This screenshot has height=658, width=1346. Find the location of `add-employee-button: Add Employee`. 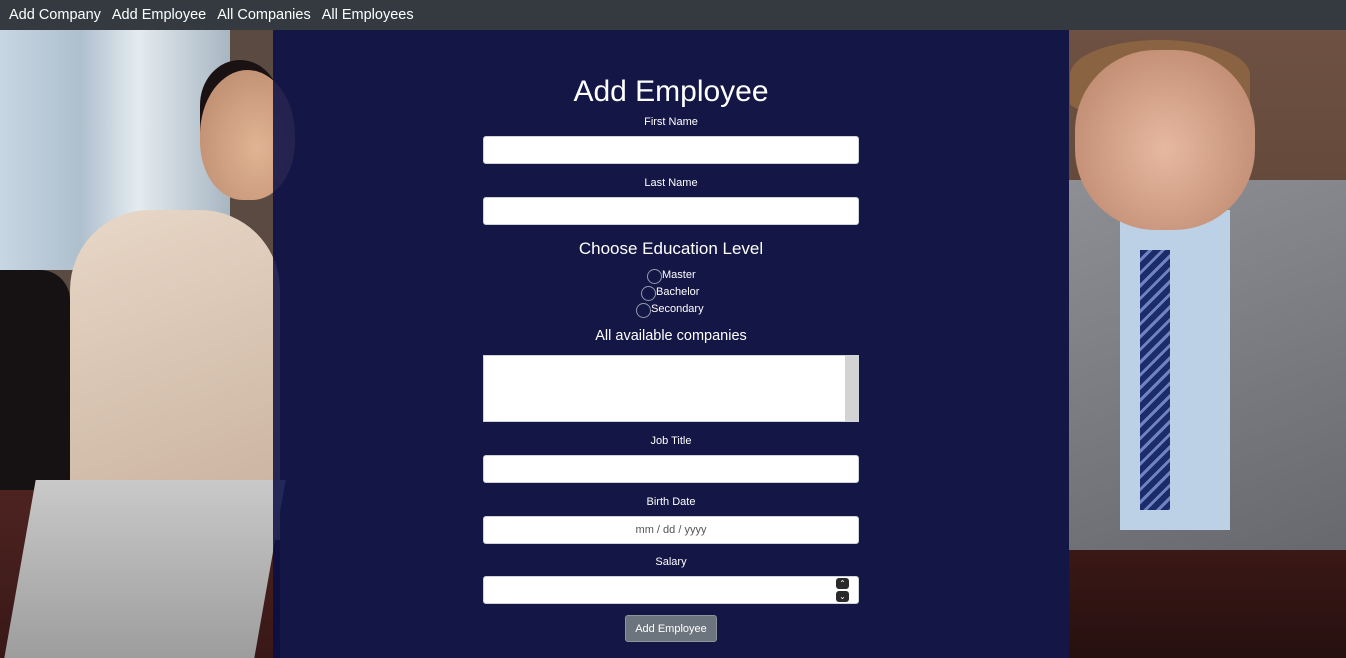

add-employee-button: Add Employee is located at coordinates (671, 628).